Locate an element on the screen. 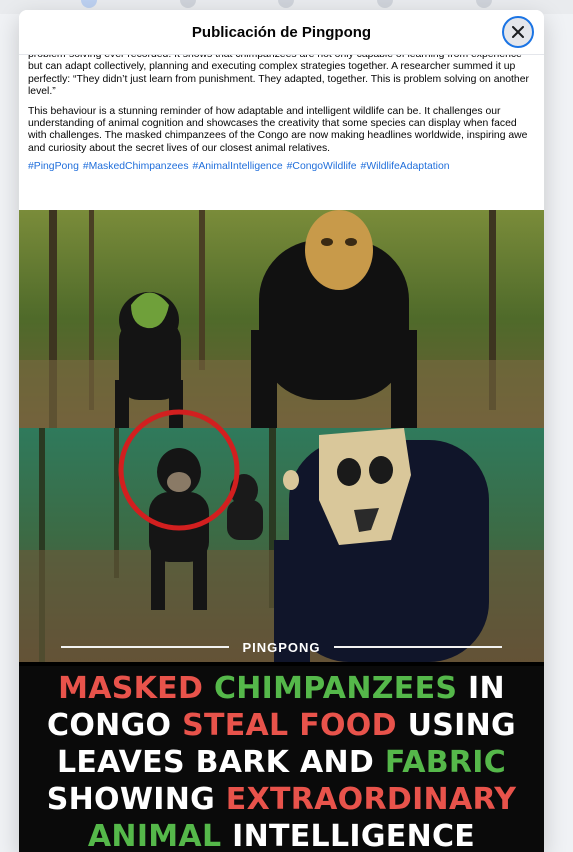 The width and height of the screenshot is (573, 852). caption-word: EXTRAORDINARY is located at coordinates (371, 799).